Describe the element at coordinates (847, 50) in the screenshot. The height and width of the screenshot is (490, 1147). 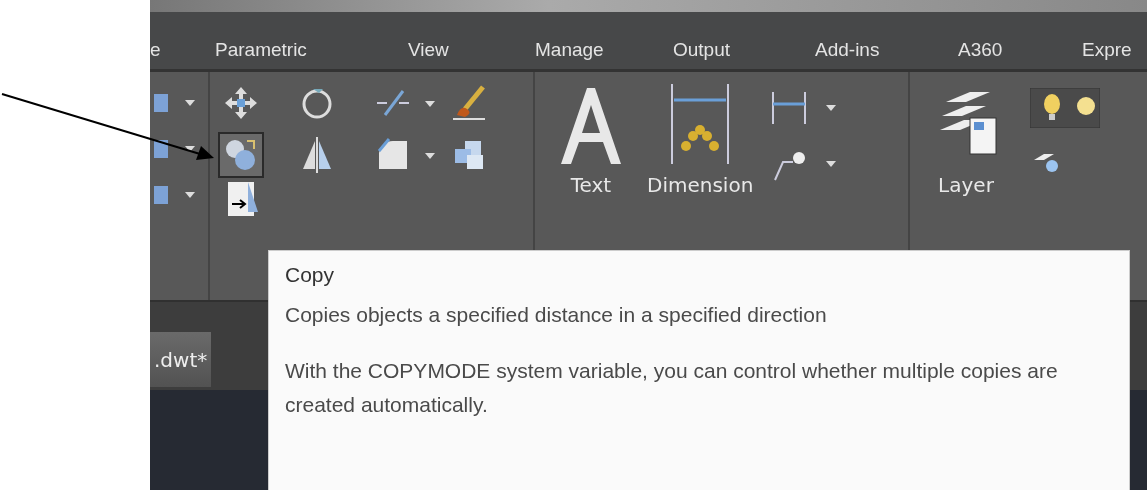
I see `ribbon-tab: Add-ins` at that location.